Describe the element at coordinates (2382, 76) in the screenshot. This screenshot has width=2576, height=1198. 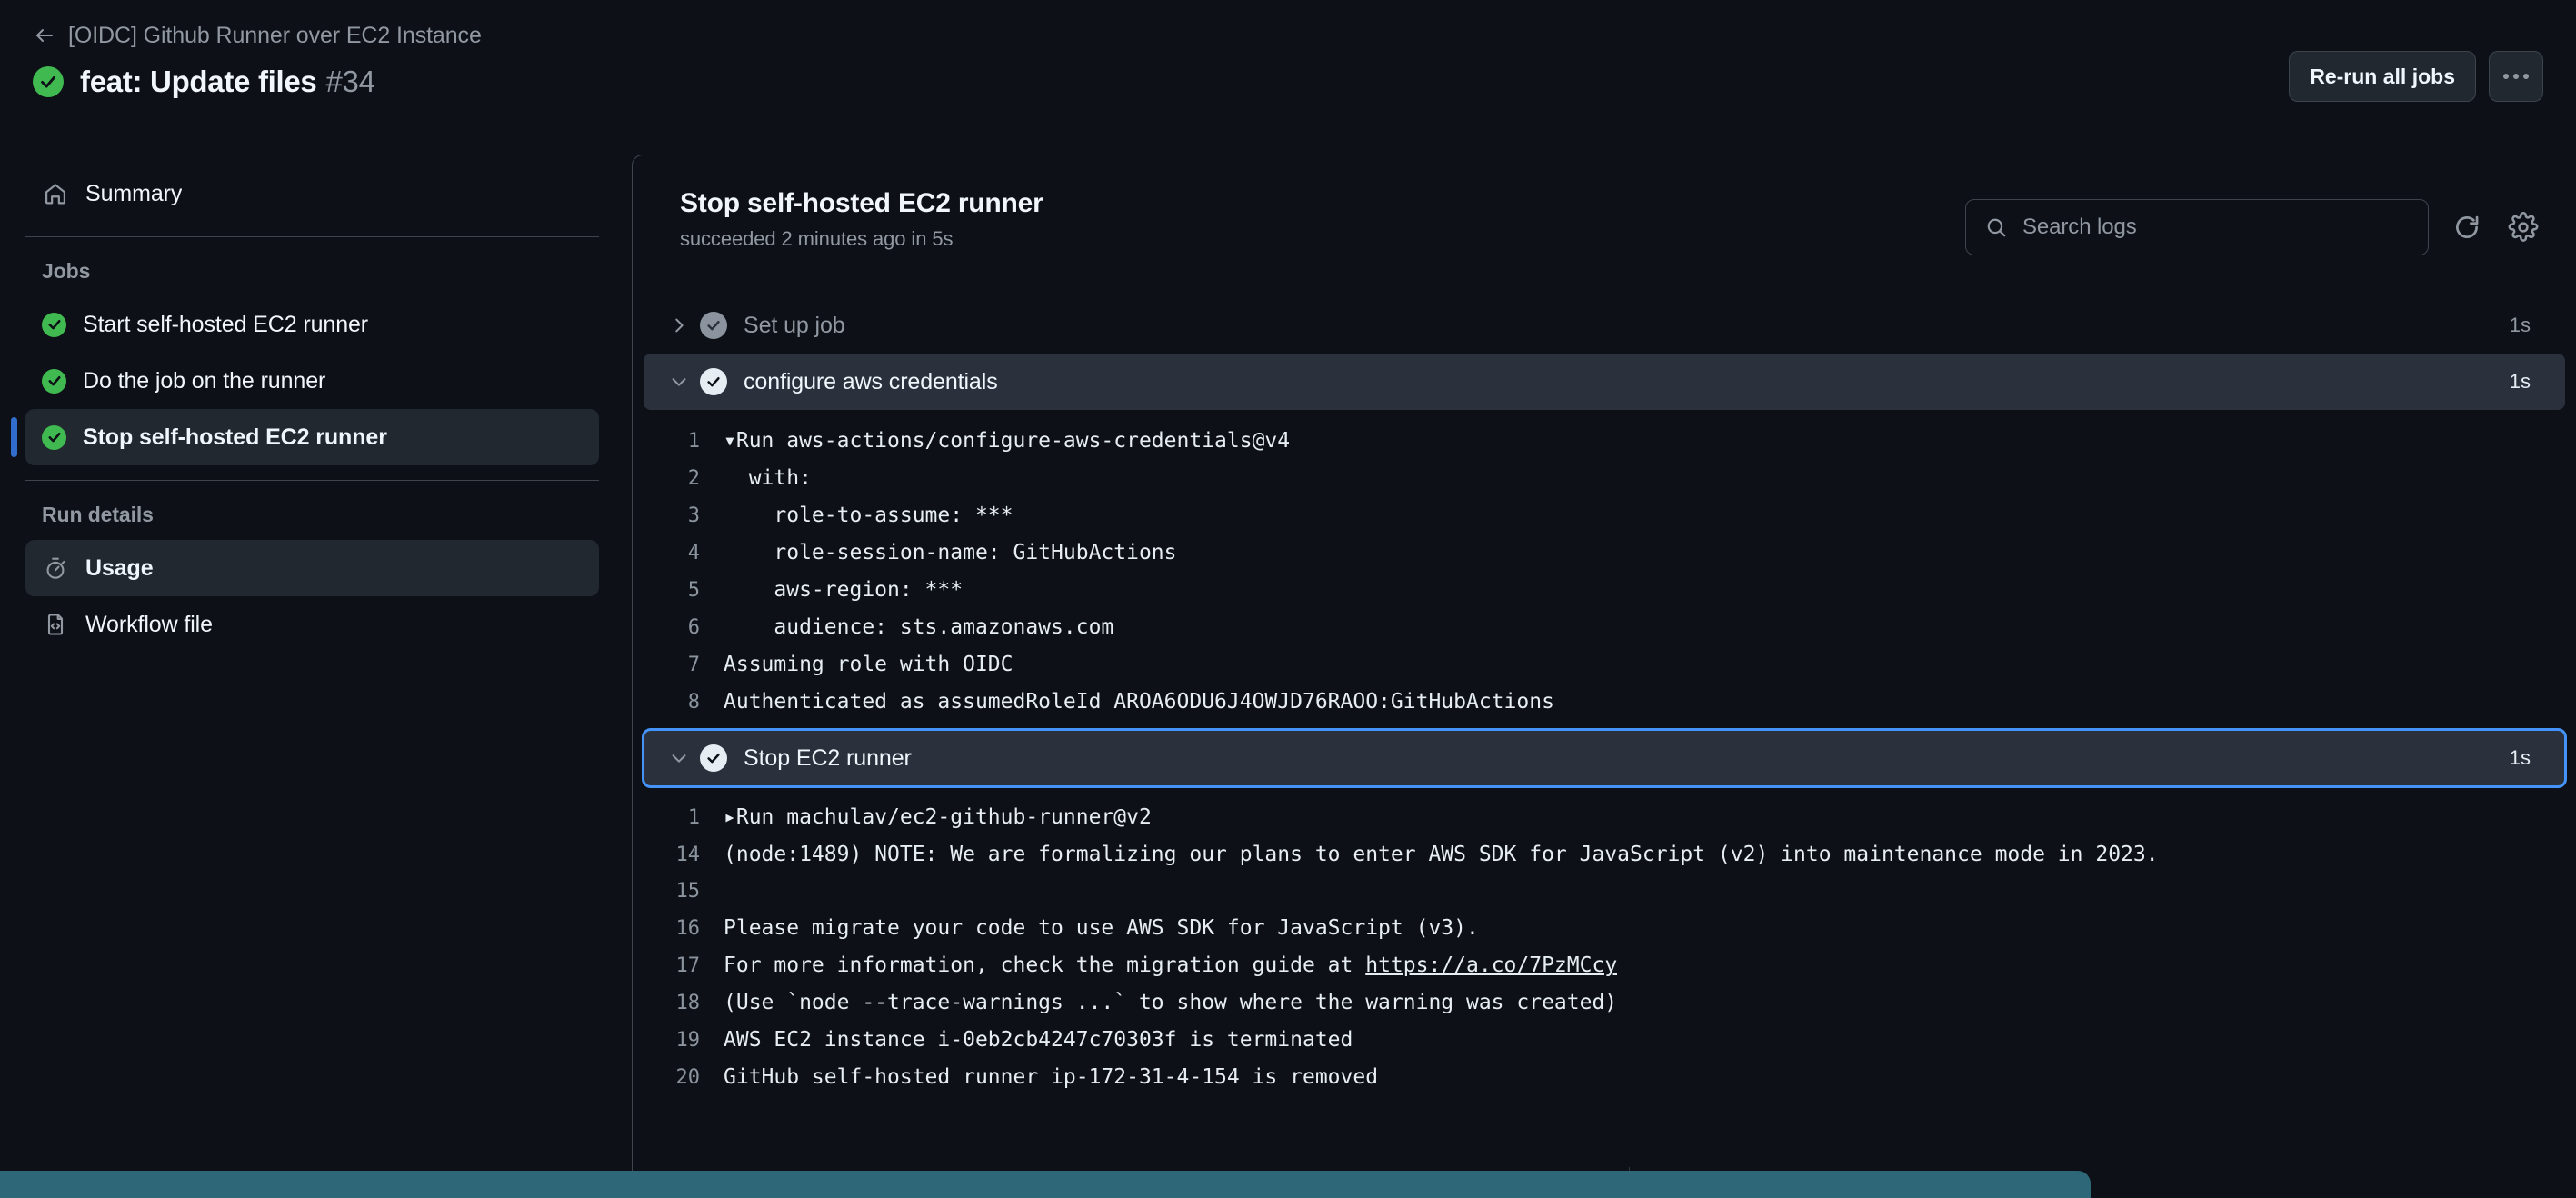
I see `re-run-all-jobs-button: Re-run all jobs` at that location.